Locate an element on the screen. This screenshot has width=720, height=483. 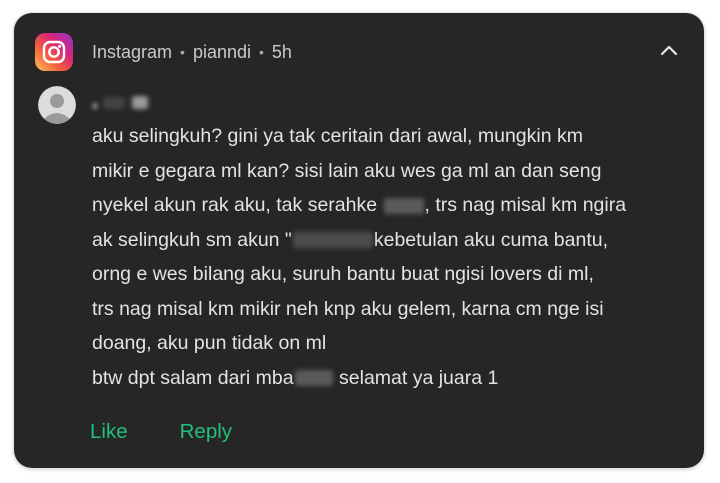
app-name: Instagram is located at coordinates (132, 51).